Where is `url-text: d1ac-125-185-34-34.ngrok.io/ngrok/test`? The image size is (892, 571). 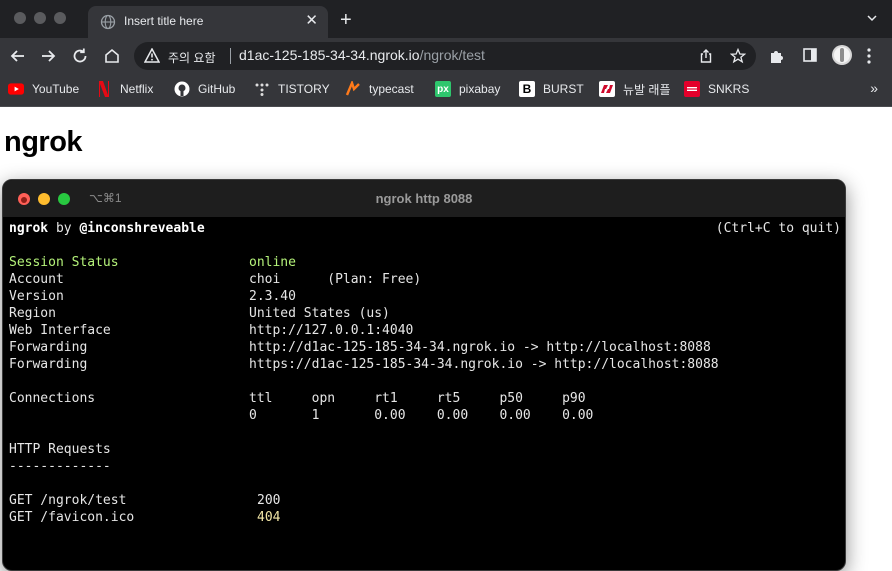
url-text: d1ac-125-185-34-34.ngrok.io/ngrok/test is located at coordinates (362, 55).